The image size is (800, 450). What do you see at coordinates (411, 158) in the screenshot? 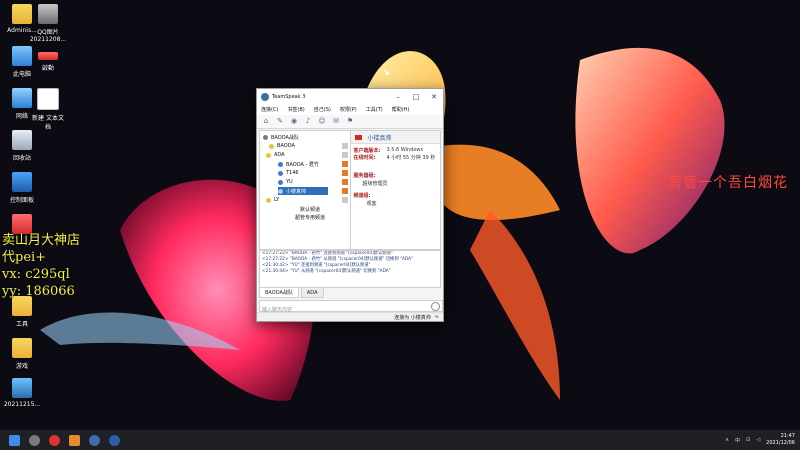
I see `online-time-value: 4 小时 55 分钟 39 秒` at bounding box center [411, 158].